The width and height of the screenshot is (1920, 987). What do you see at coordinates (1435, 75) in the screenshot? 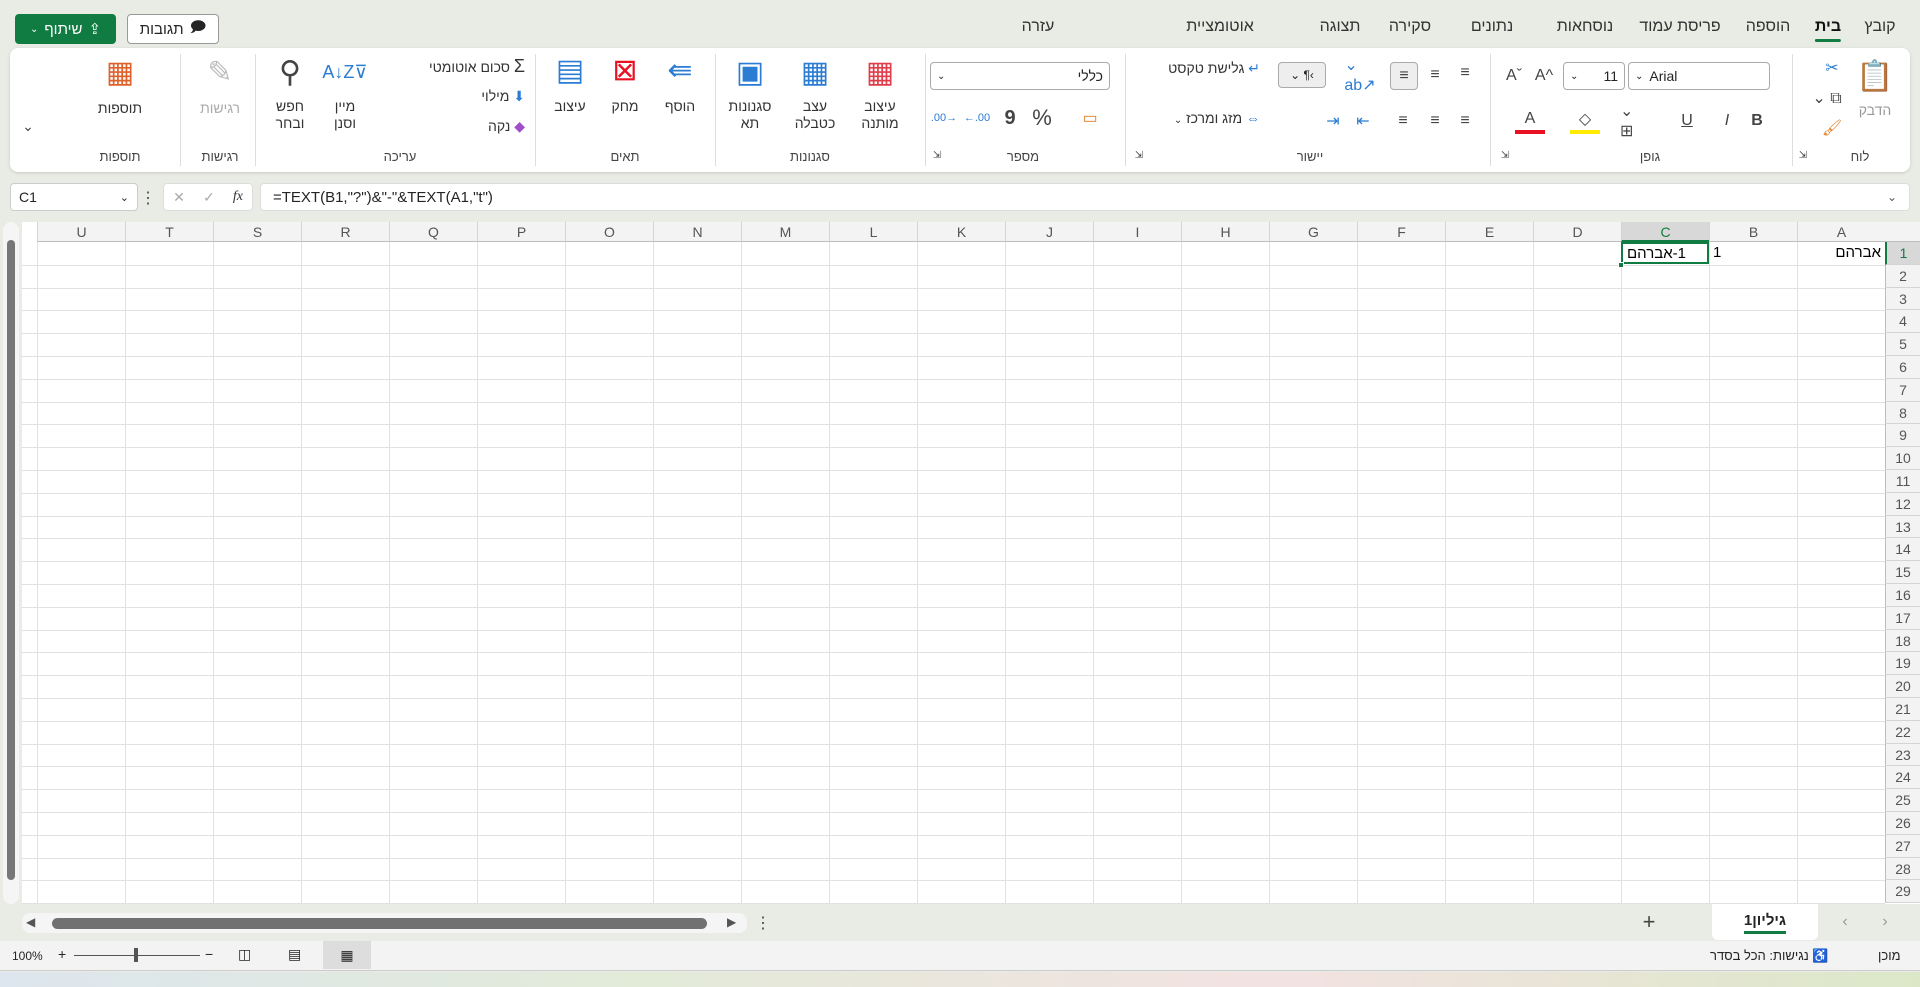
I see `align-middle-icon: ≡` at bounding box center [1435, 75].